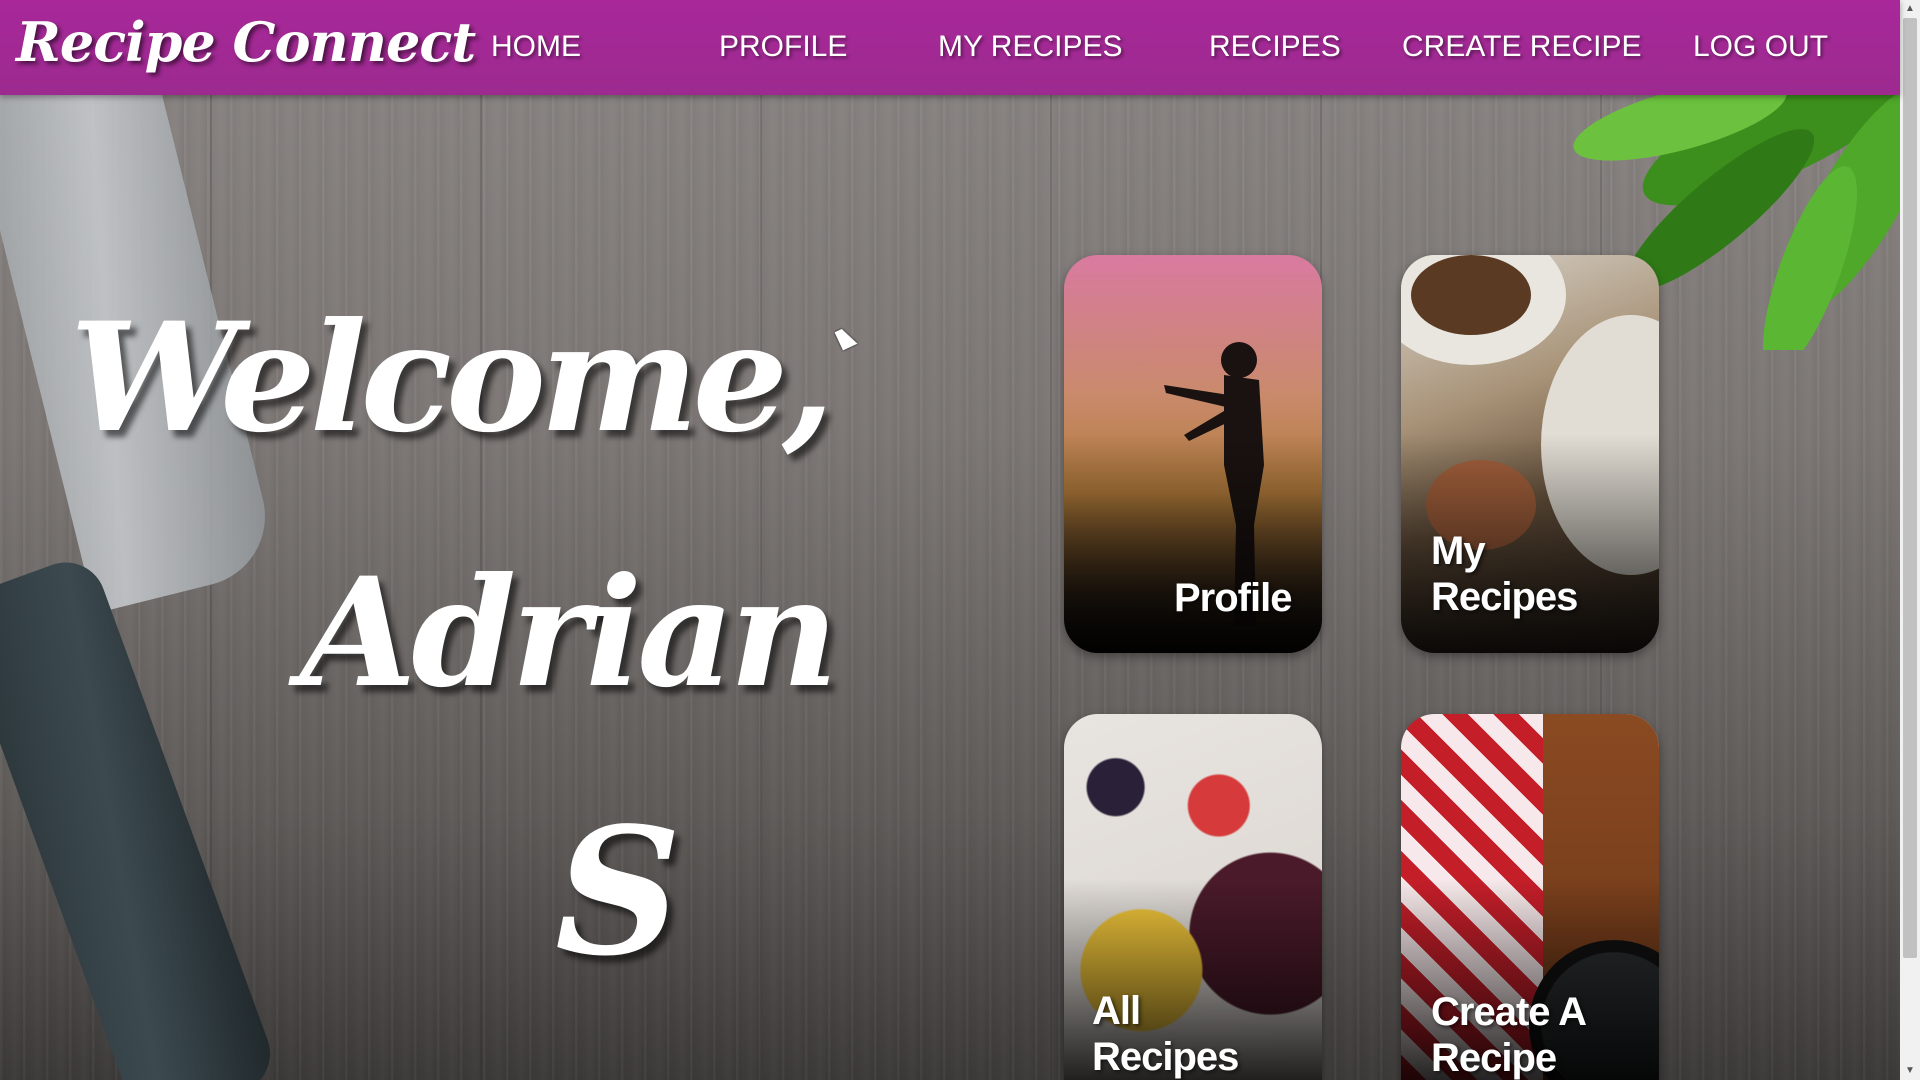  Describe the element at coordinates (569, 633) in the screenshot. I see `welcome-first-name: Adrian` at that location.